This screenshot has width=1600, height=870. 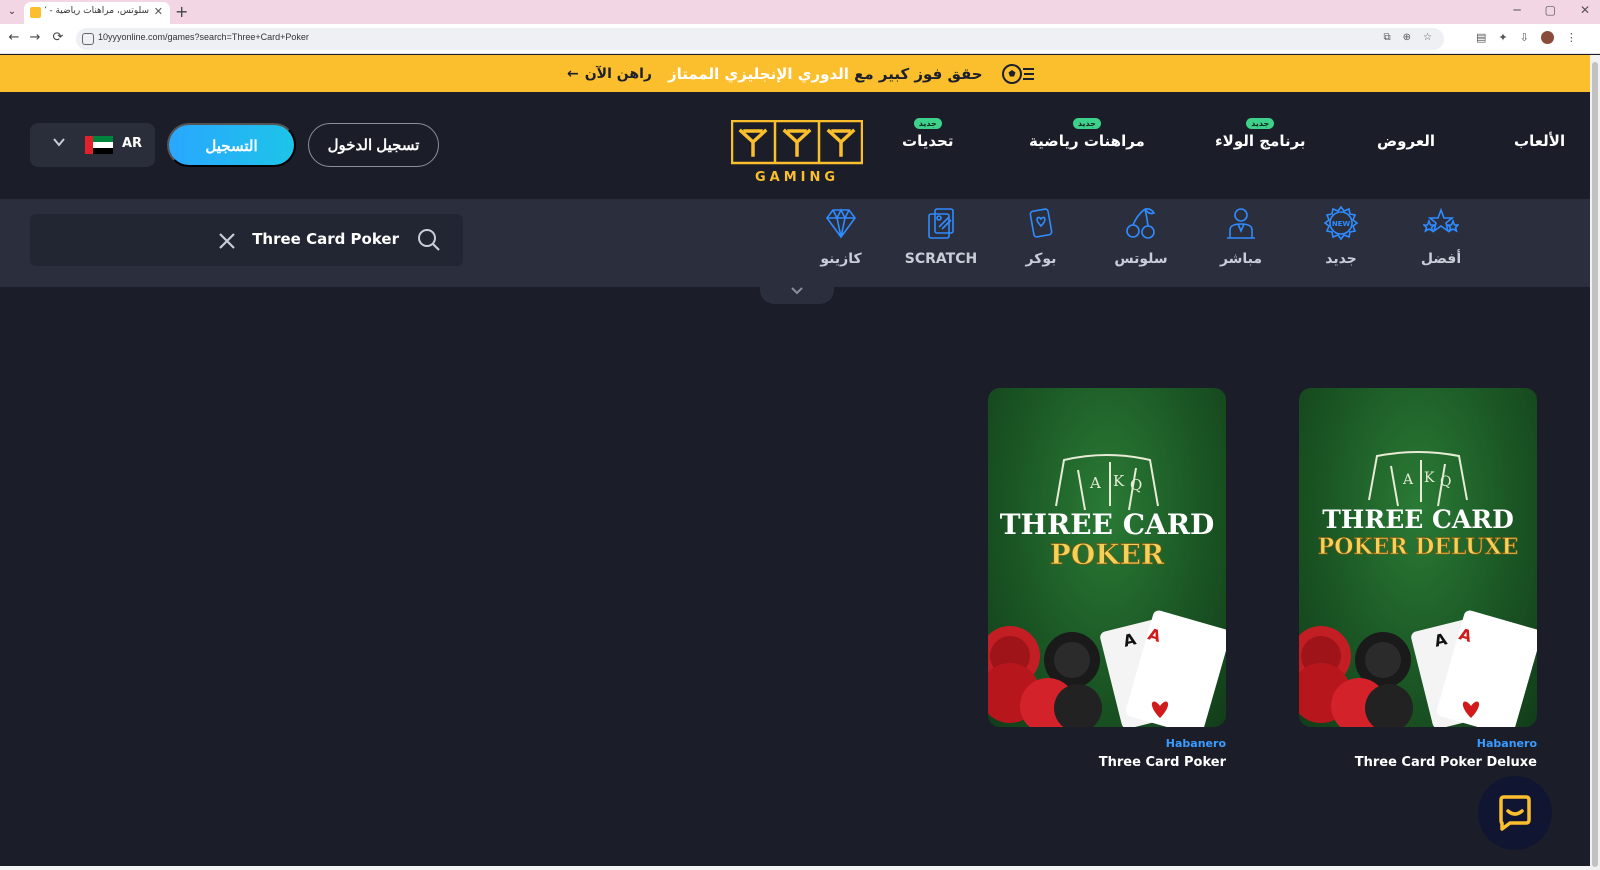 I want to click on category-slots: سلوتس, so click(x=1141, y=236).